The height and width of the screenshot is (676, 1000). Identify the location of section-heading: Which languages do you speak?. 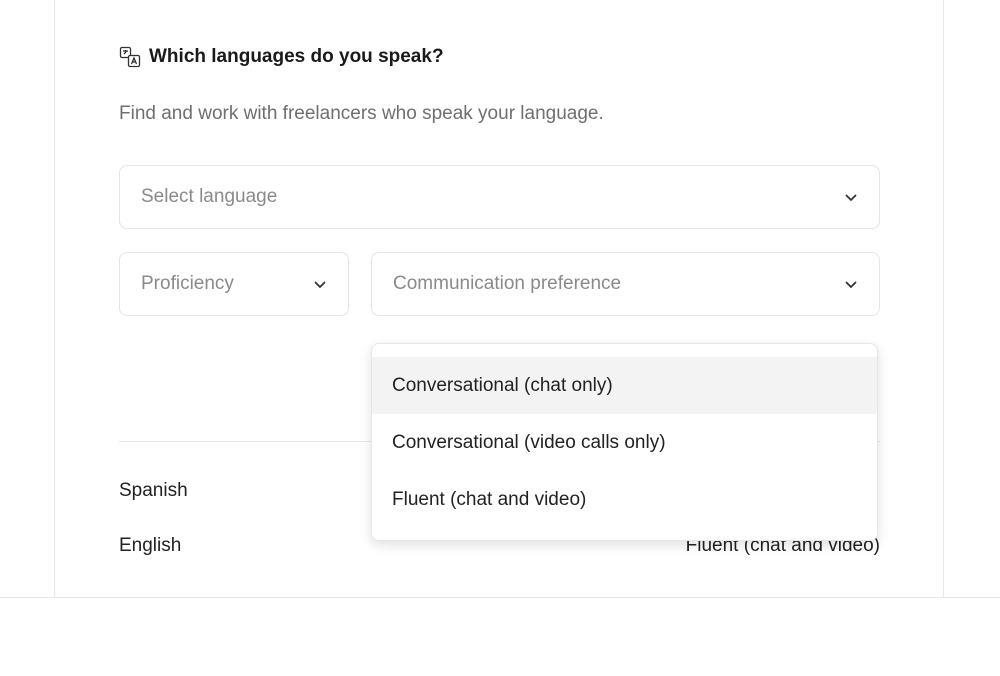
(281, 57).